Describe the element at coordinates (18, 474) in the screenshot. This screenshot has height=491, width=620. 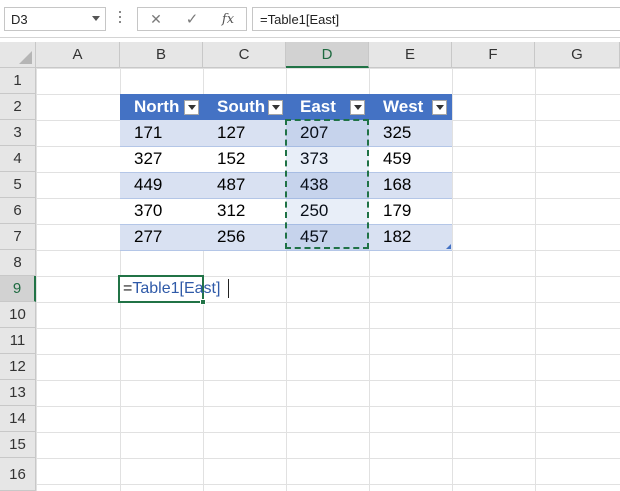
I see `row-header-16: 16` at that location.